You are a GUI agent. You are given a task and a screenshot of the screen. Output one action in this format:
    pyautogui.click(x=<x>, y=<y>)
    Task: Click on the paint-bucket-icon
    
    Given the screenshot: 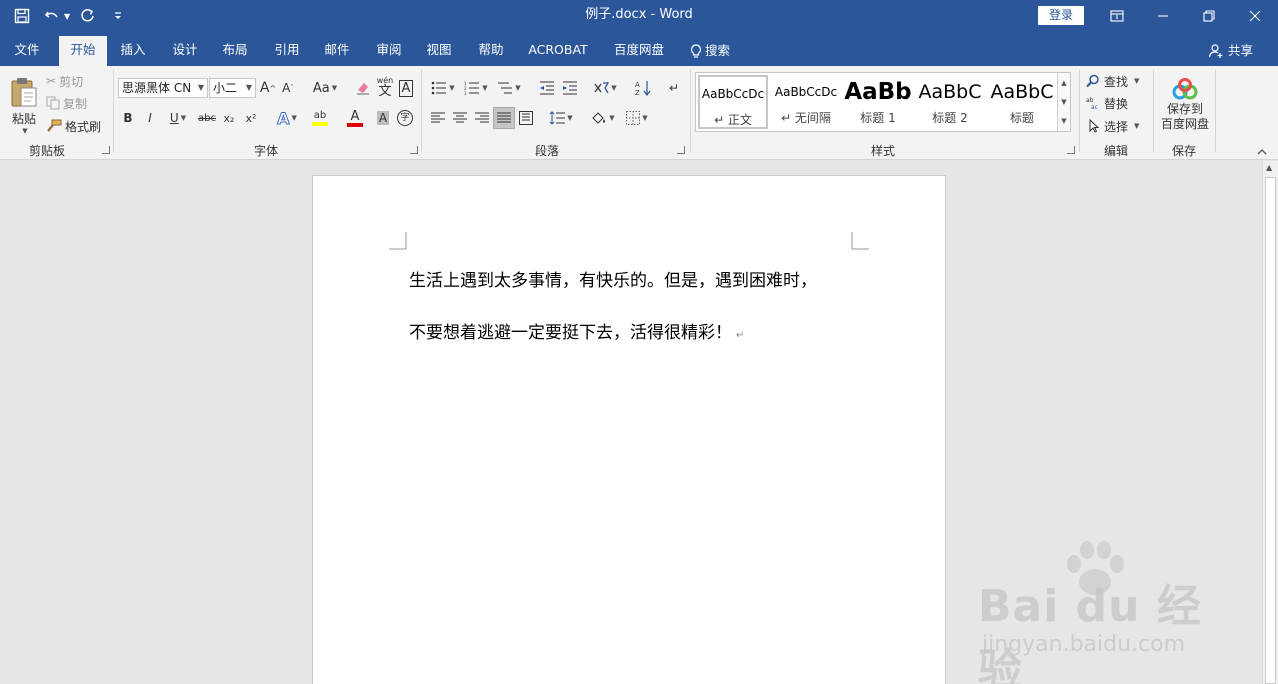 What is the action you would take?
    pyautogui.click(x=599, y=118)
    